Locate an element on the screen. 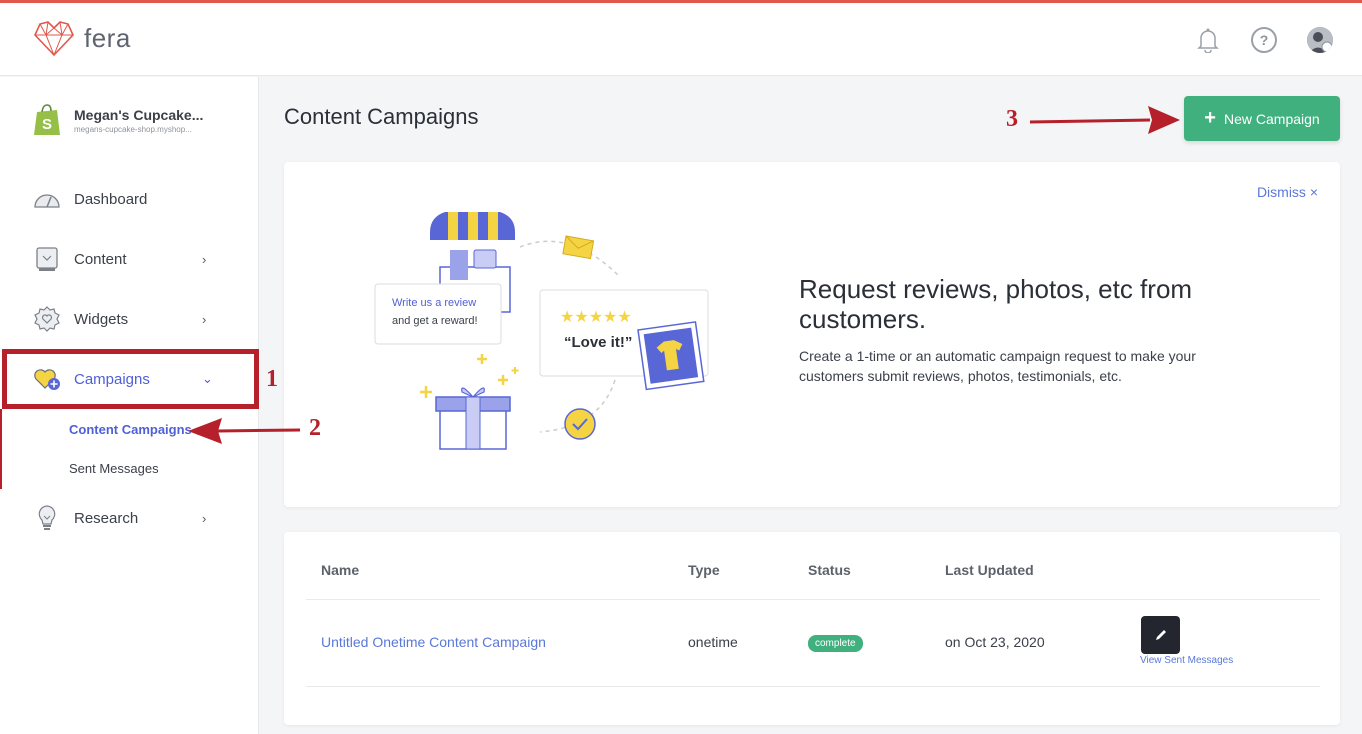 The image size is (1362, 734). annotation-number-2: 2 is located at coordinates (315, 428).